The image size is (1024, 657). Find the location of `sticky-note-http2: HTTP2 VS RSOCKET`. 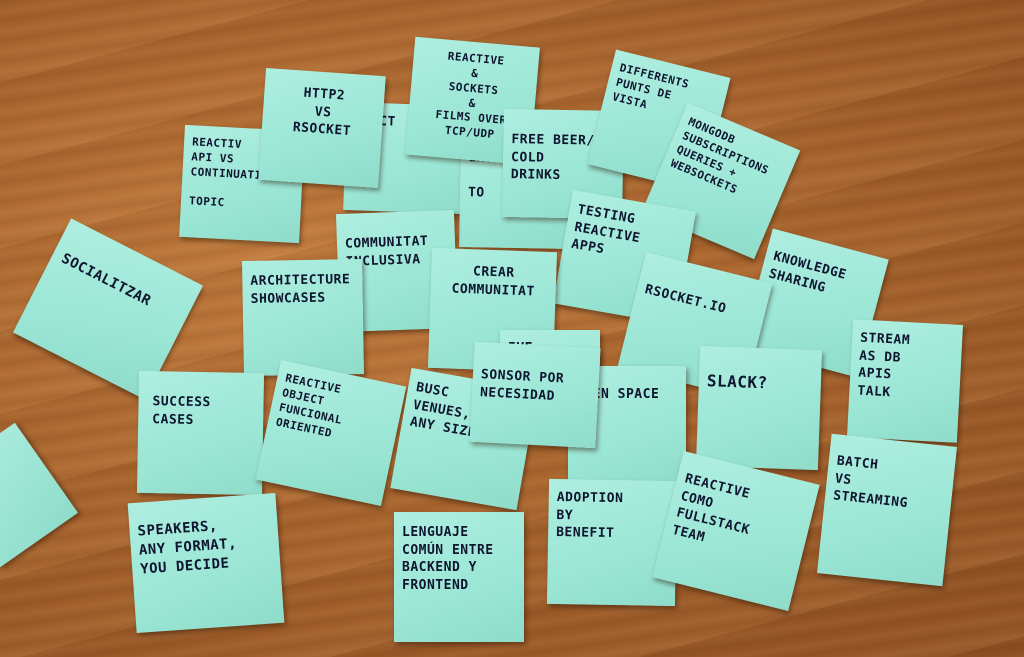

sticky-note-http2: HTTP2 VS RSOCKET is located at coordinates (322, 128).